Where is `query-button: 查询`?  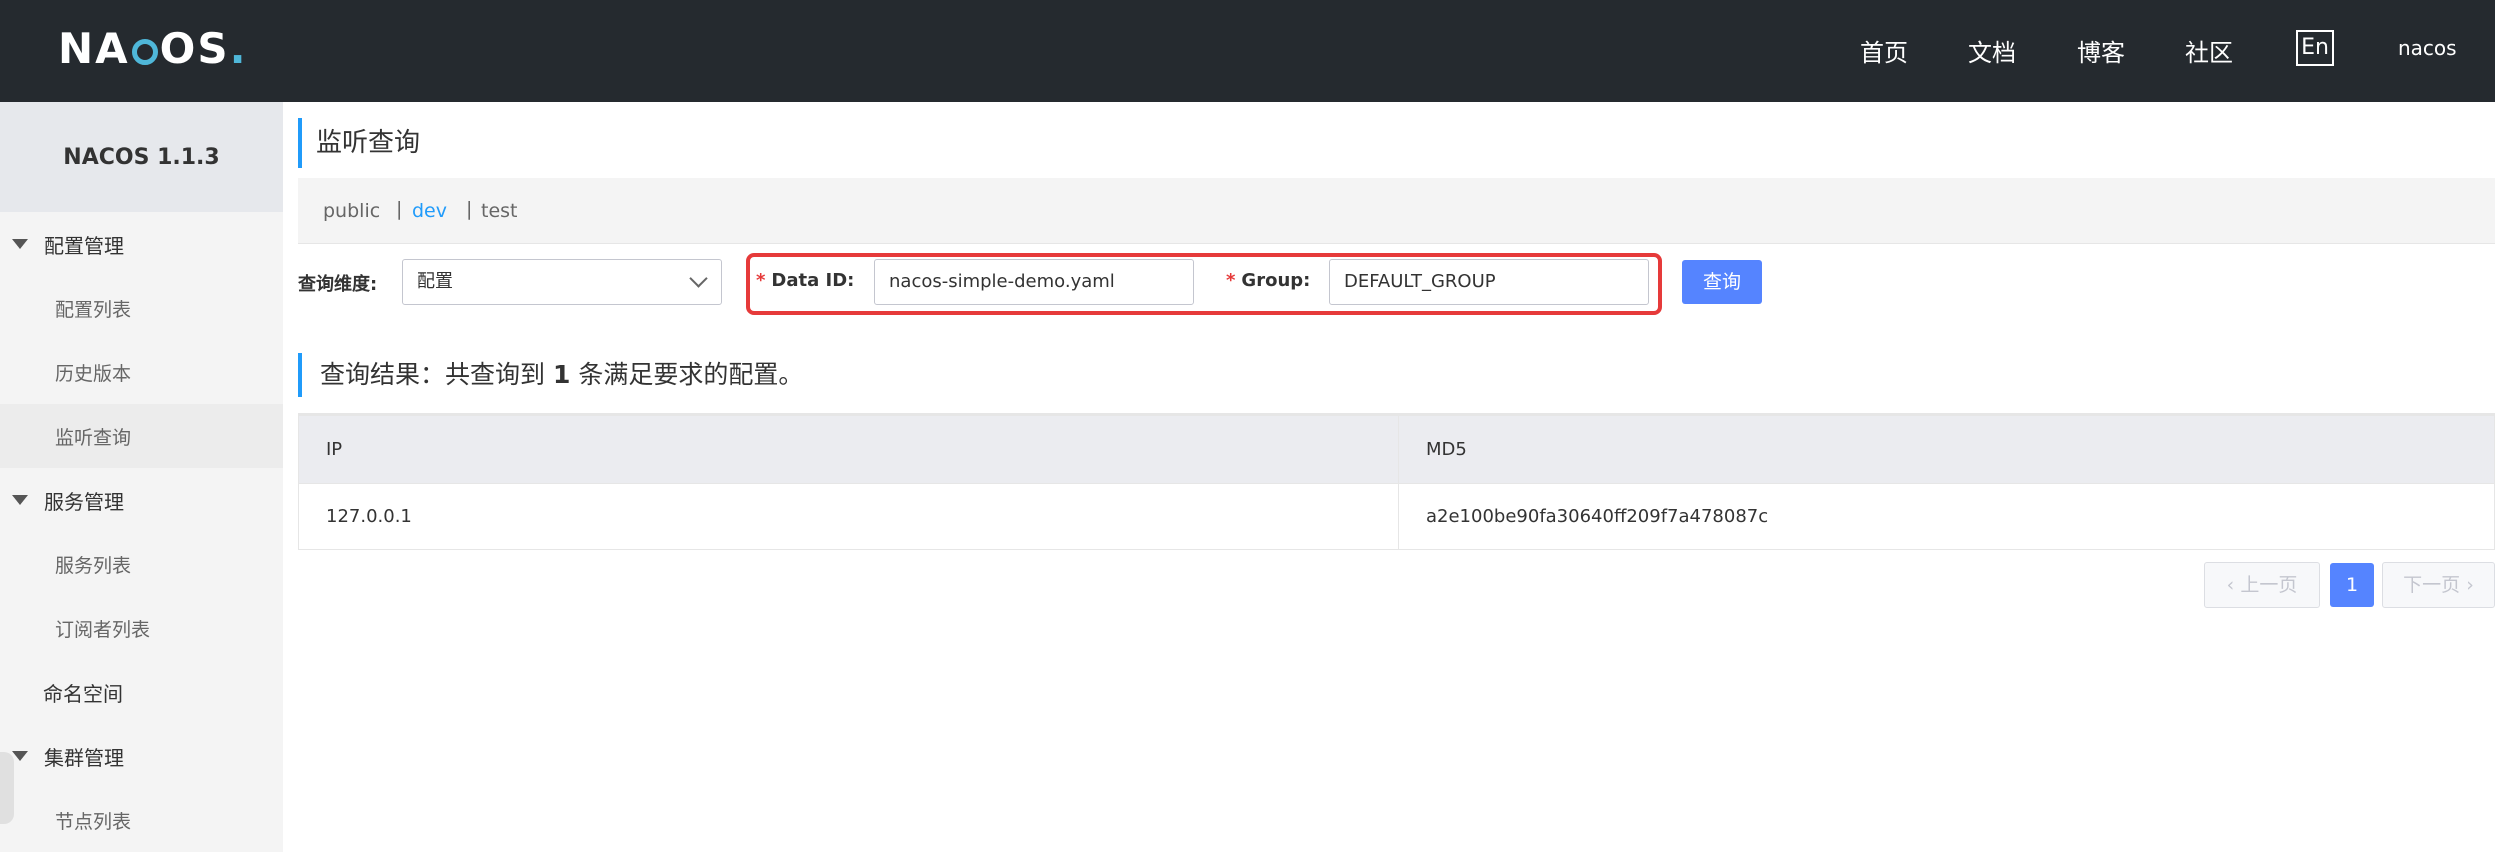 query-button: 查询 is located at coordinates (1722, 282).